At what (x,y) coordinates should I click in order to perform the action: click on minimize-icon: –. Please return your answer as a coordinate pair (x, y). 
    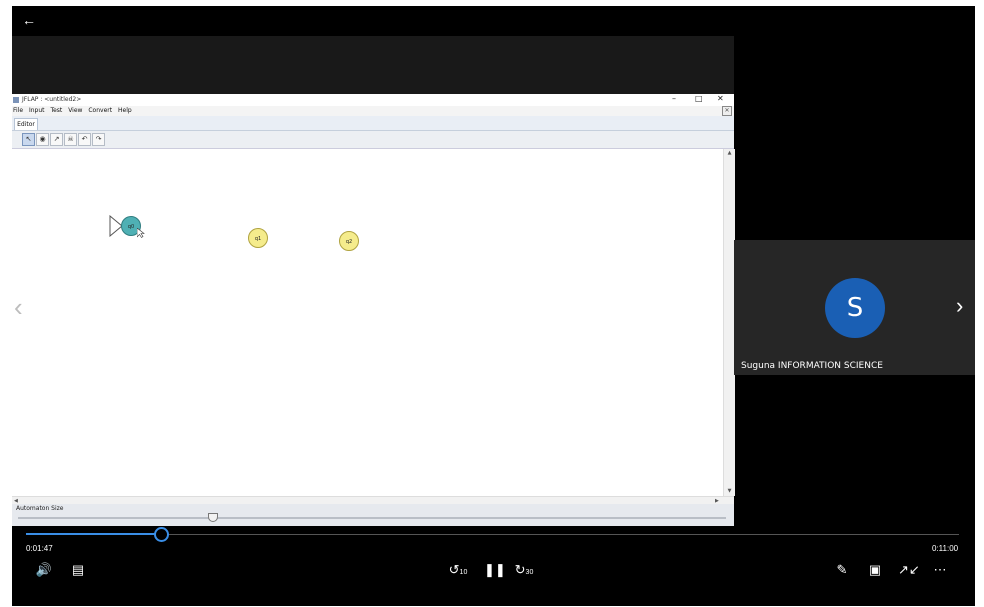
    Looking at the image, I should click on (674, 99).